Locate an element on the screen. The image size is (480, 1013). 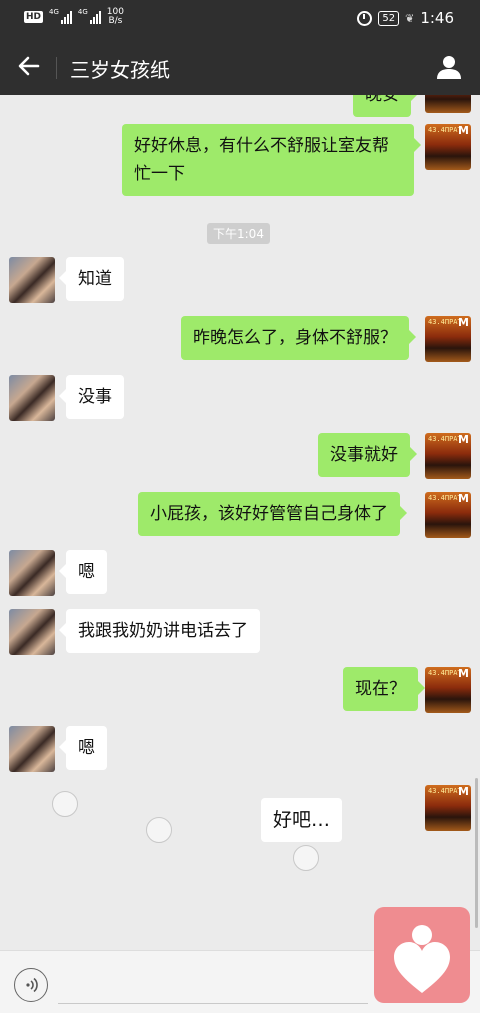
back-arrow-icon is located at coordinates (29, 66).